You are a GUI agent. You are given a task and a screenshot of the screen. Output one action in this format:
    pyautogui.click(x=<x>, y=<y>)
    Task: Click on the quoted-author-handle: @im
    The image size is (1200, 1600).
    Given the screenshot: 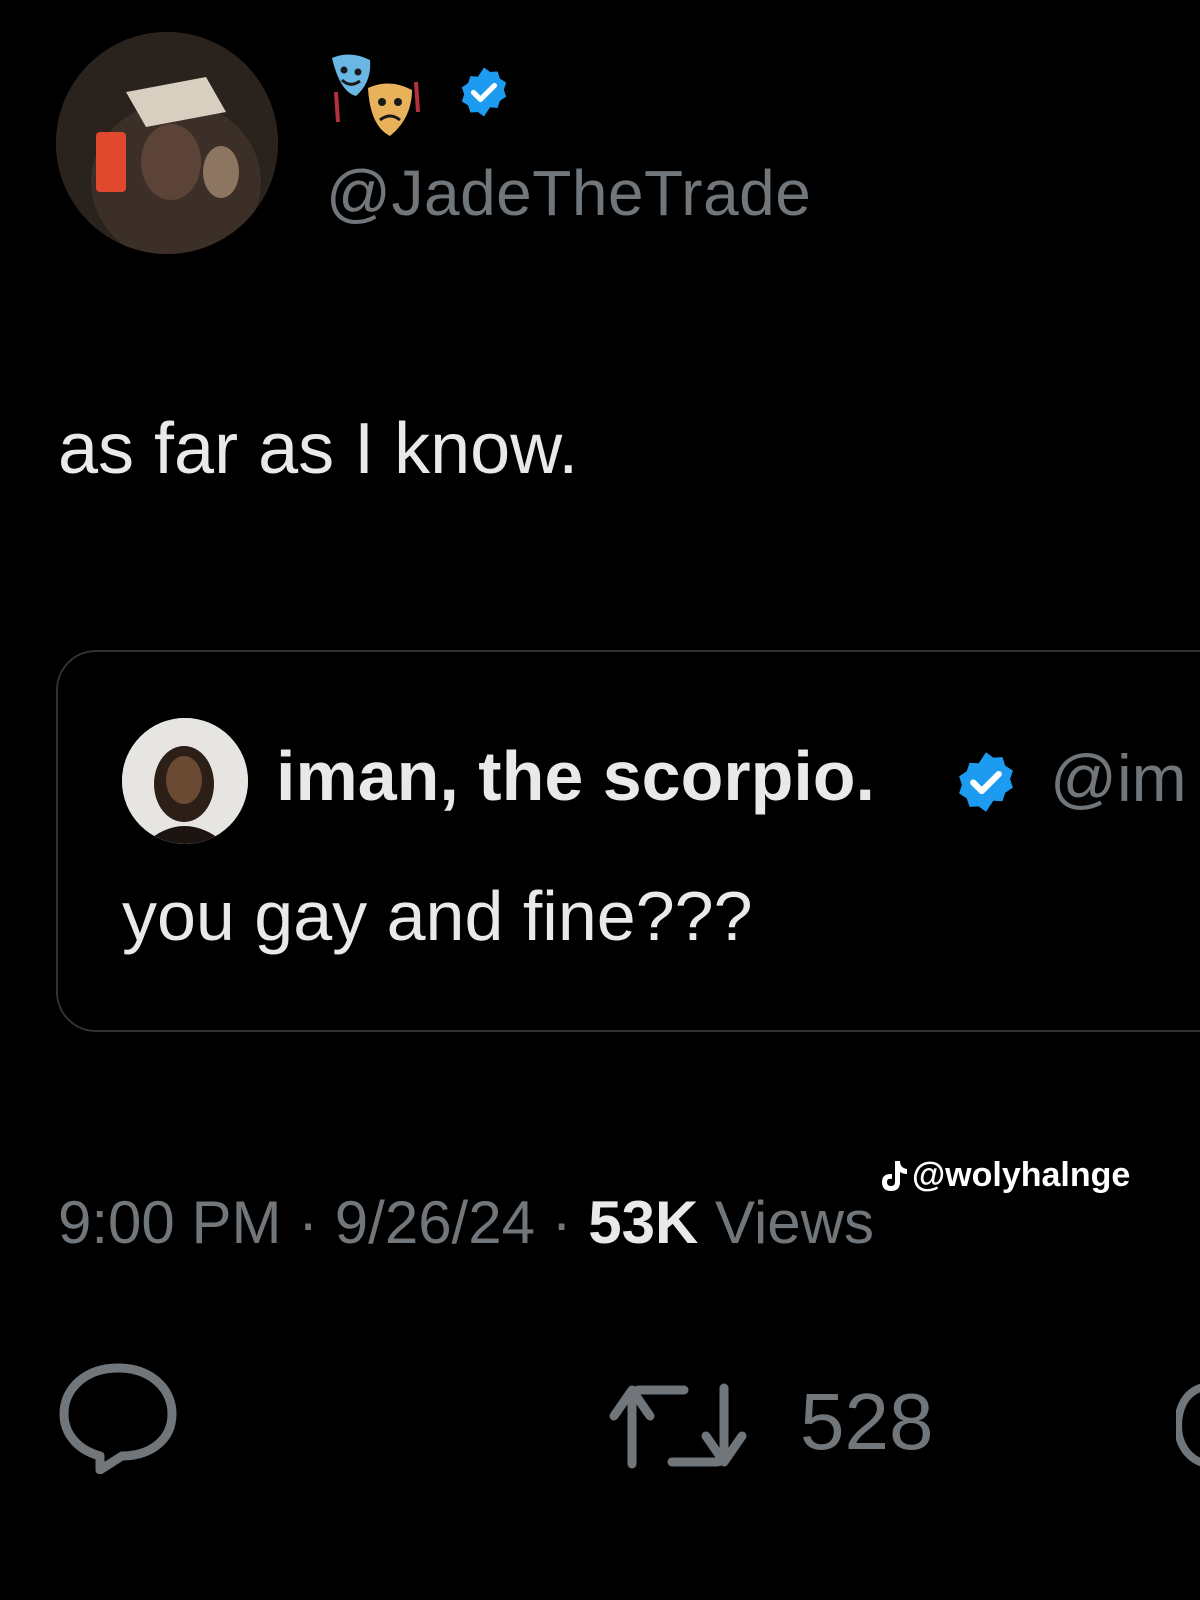 What is the action you would take?
    pyautogui.click(x=1118, y=778)
    